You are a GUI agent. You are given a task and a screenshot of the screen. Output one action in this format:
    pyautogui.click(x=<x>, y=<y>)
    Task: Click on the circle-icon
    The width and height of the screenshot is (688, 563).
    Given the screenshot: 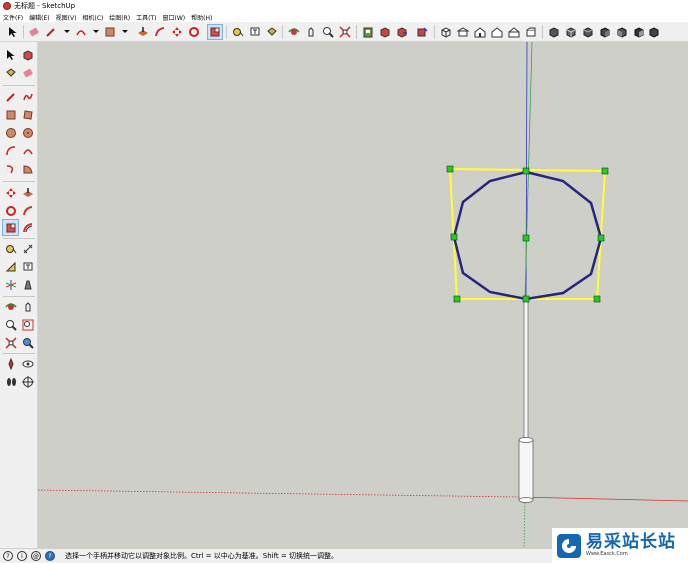 What is the action you would take?
    pyautogui.click(x=10, y=132)
    